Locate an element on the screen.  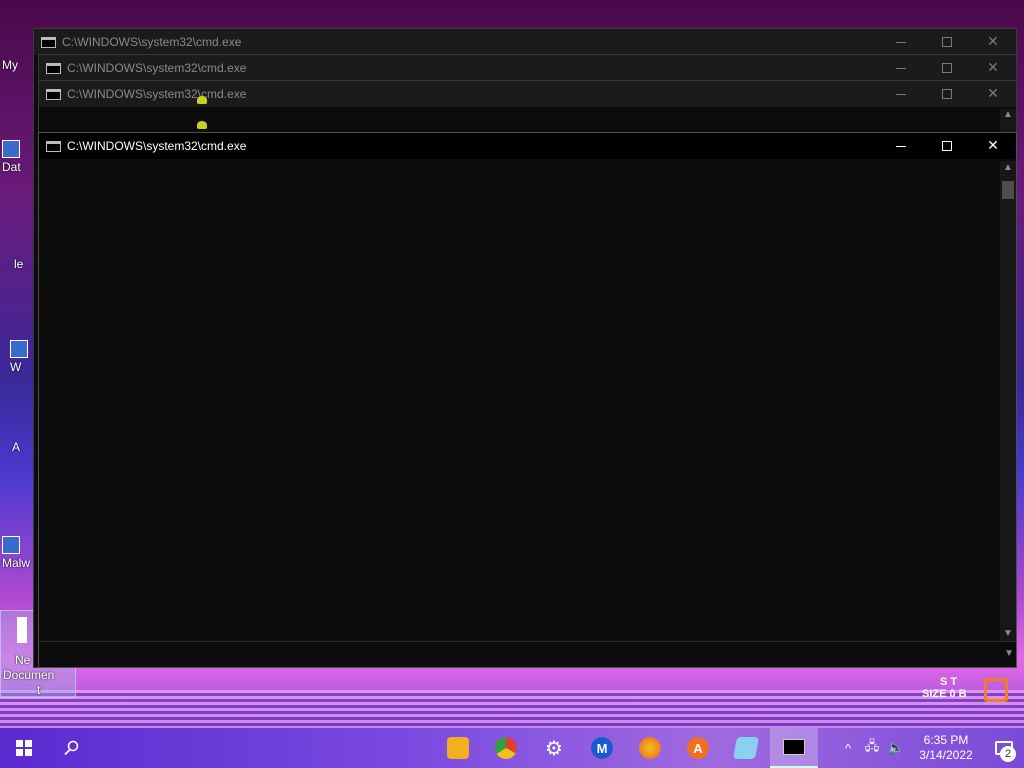
malwarebytes-icon: M is located at coordinates (602, 748).